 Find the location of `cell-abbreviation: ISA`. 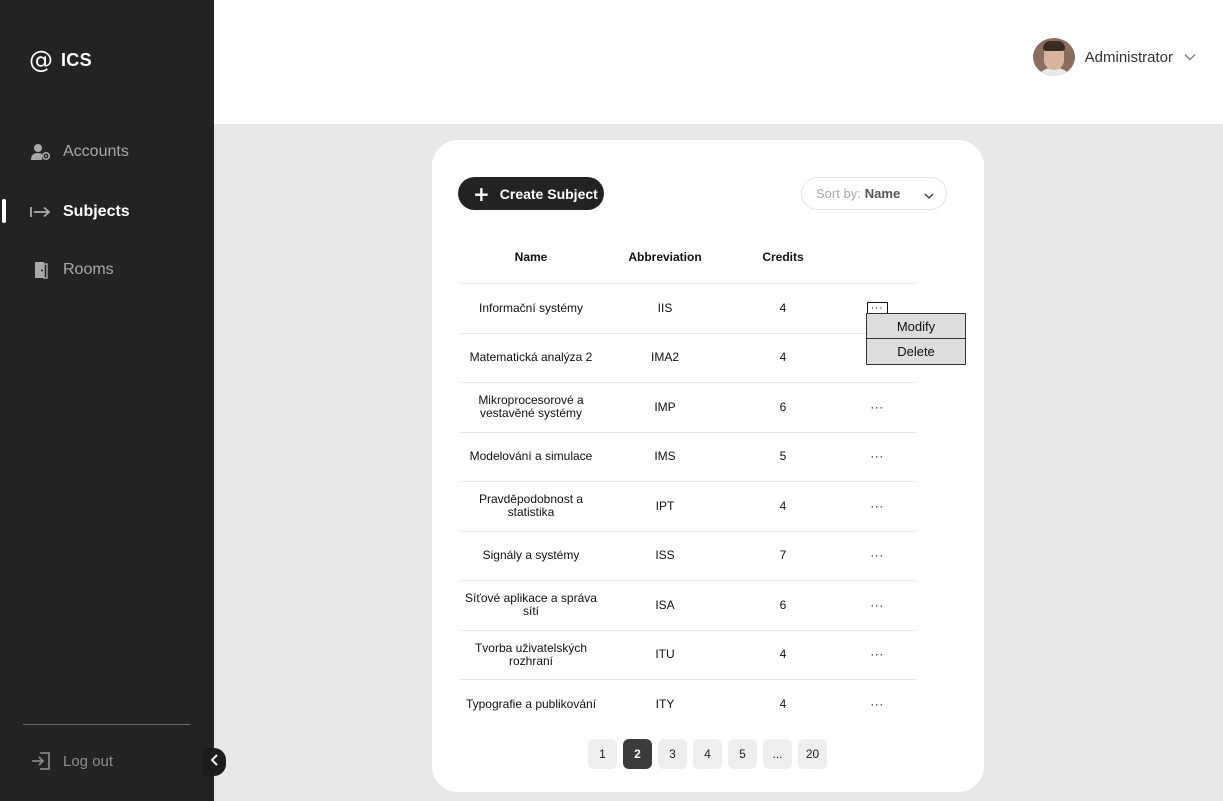

cell-abbreviation: ISA is located at coordinates (665, 604).